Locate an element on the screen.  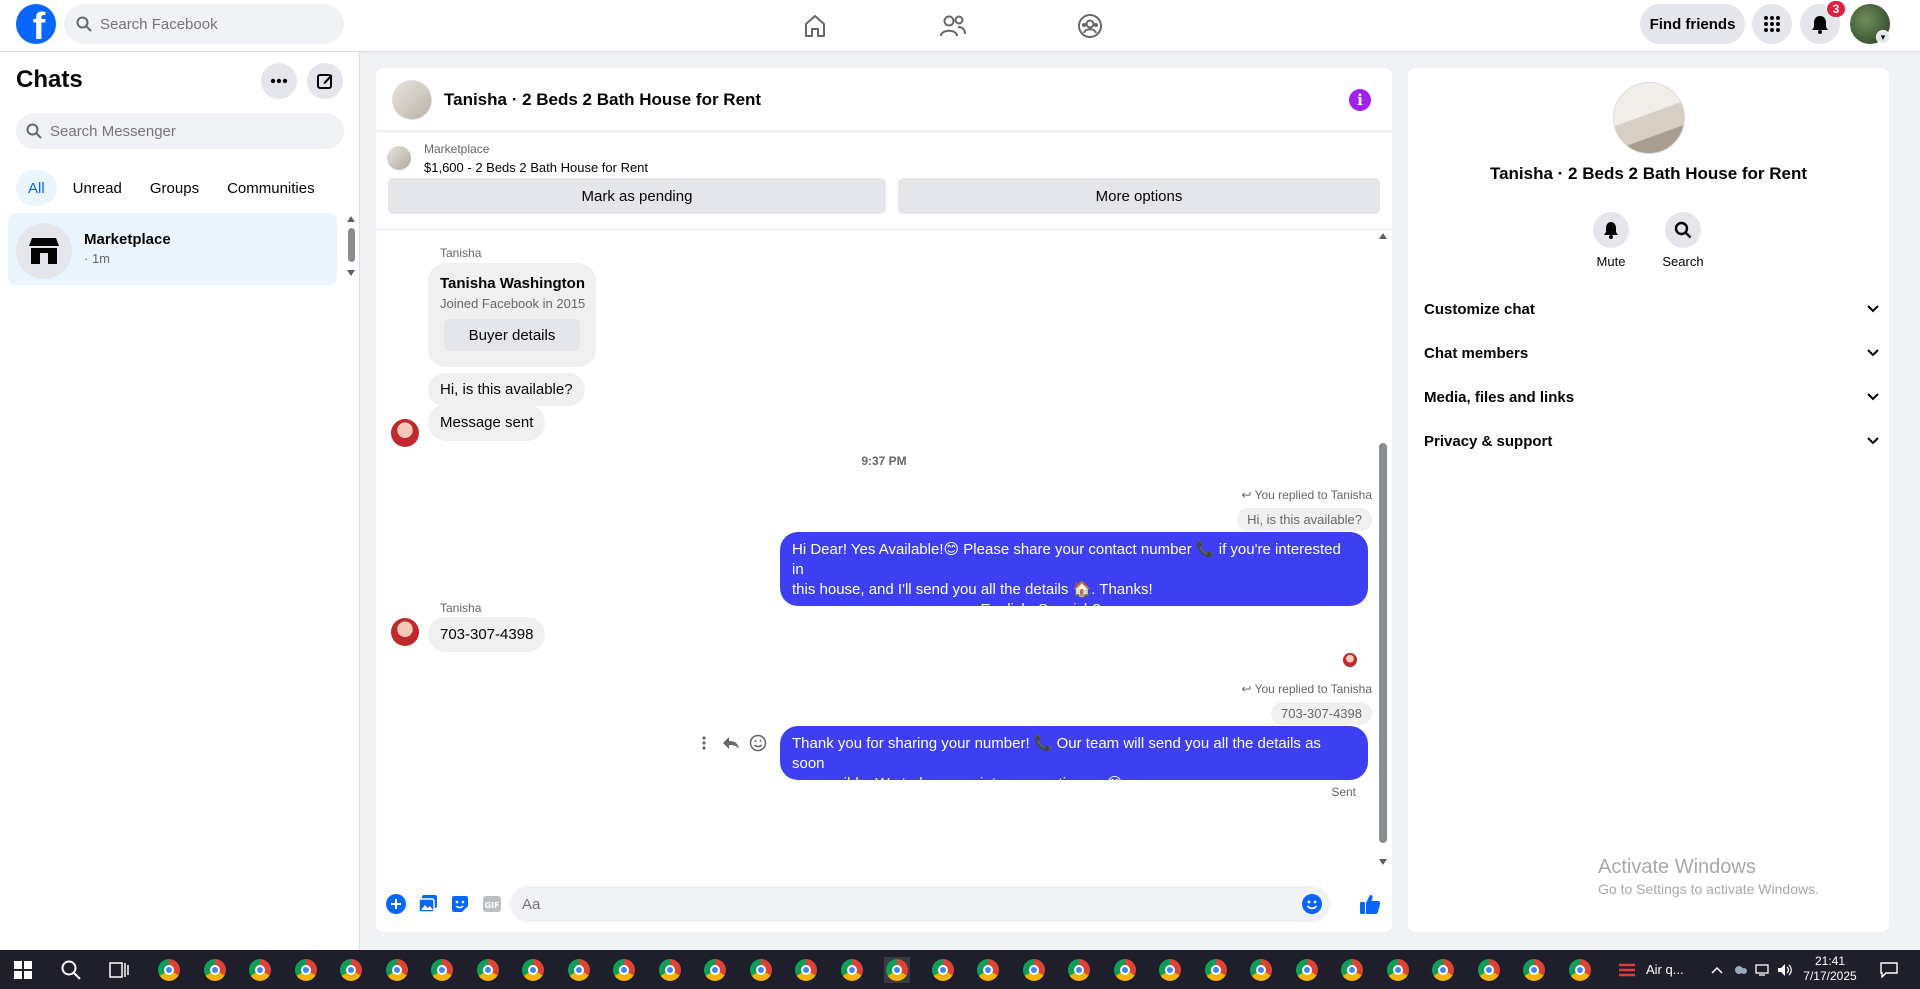
sidebar-scrollbar is located at coordinates (351, 246).